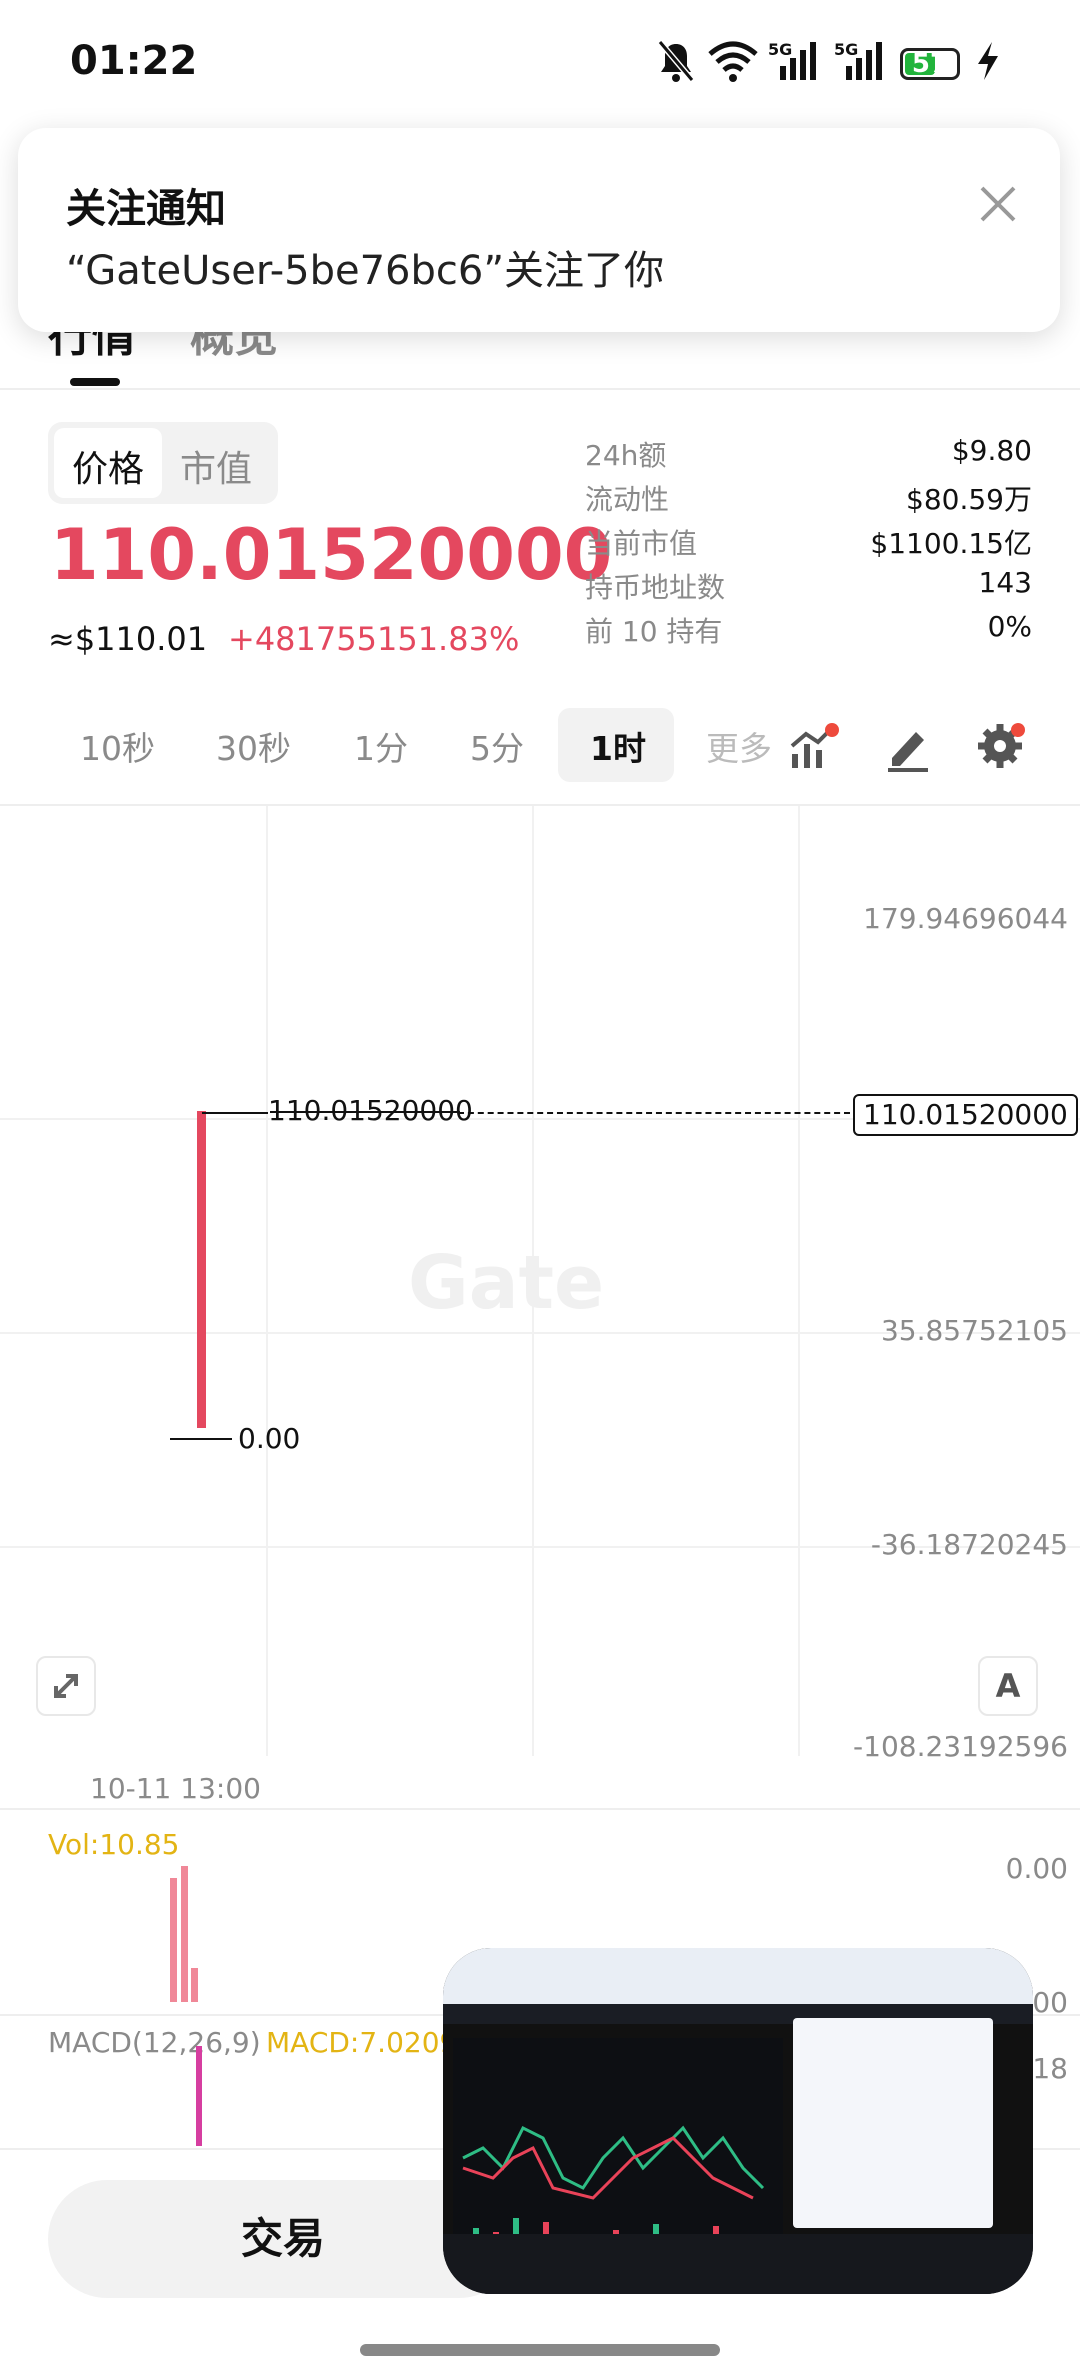 The image size is (1080, 2376). Describe the element at coordinates (1005, 582) in the screenshot. I see `stat-value: 143` at that location.